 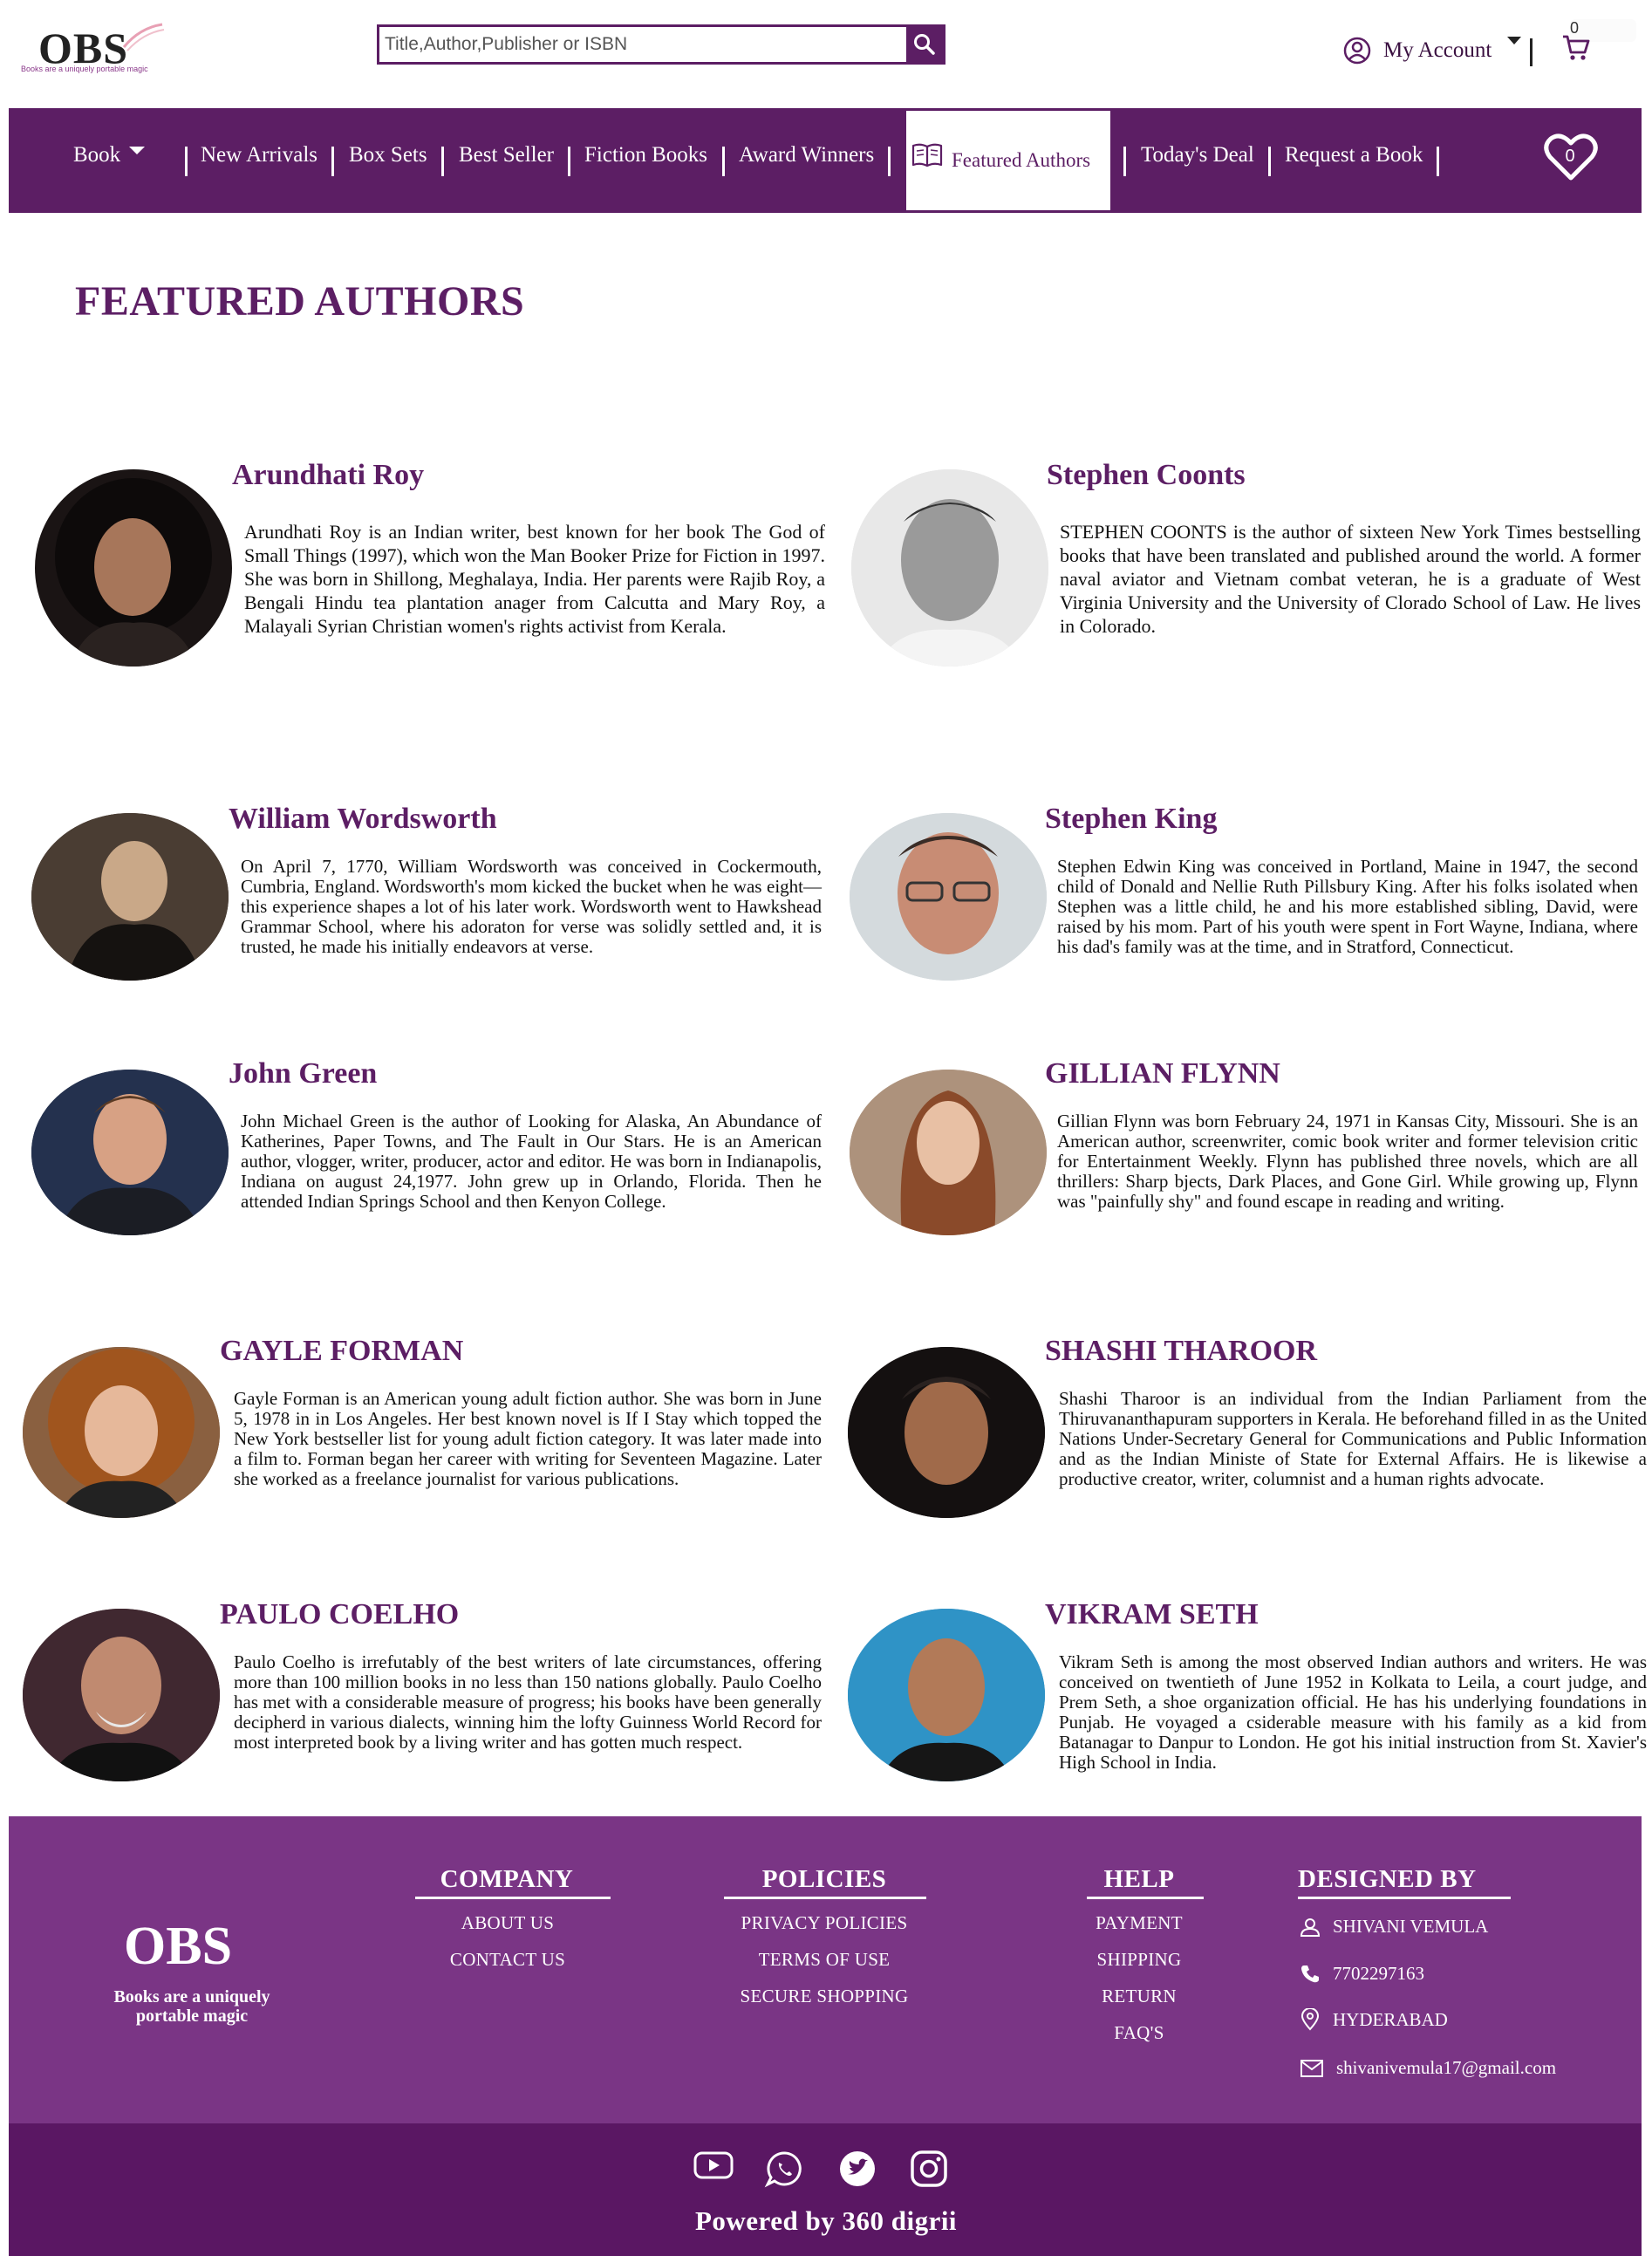 I want to click on footer-link-secure-shopping: SECURE SHOPPING, so click(x=824, y=1996).